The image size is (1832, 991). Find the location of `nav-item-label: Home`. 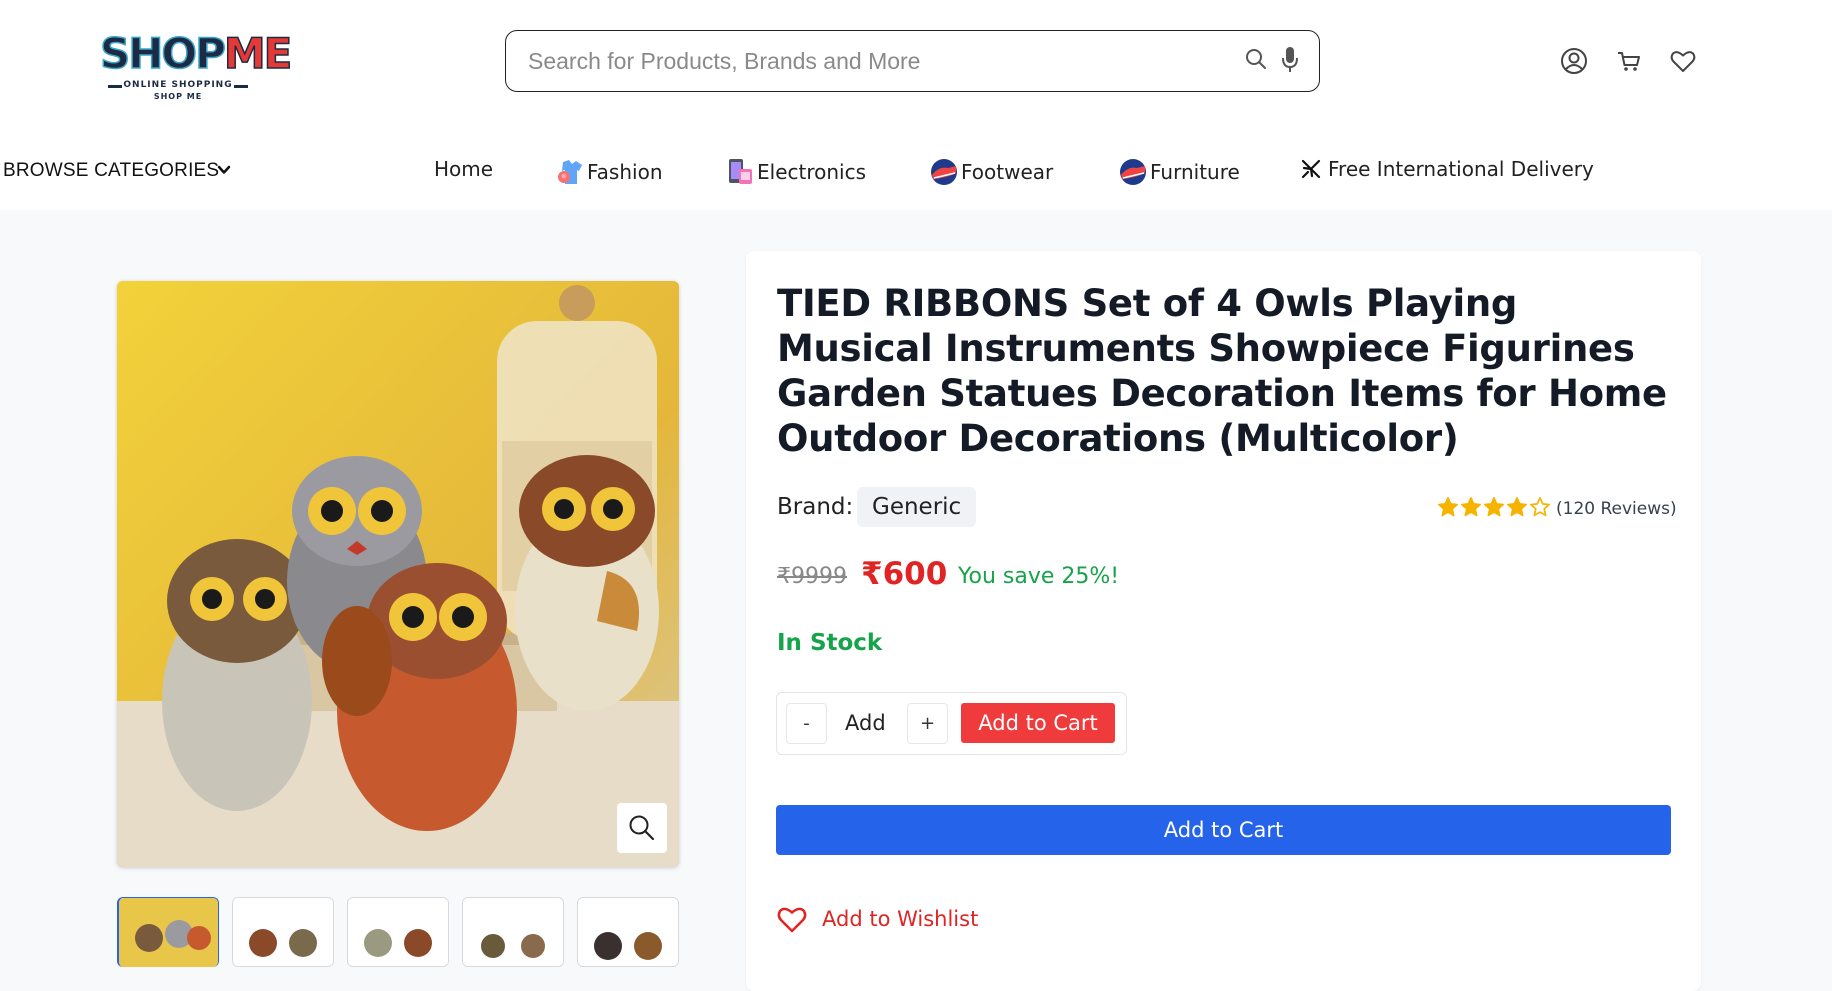

nav-item-label: Home is located at coordinates (464, 169).